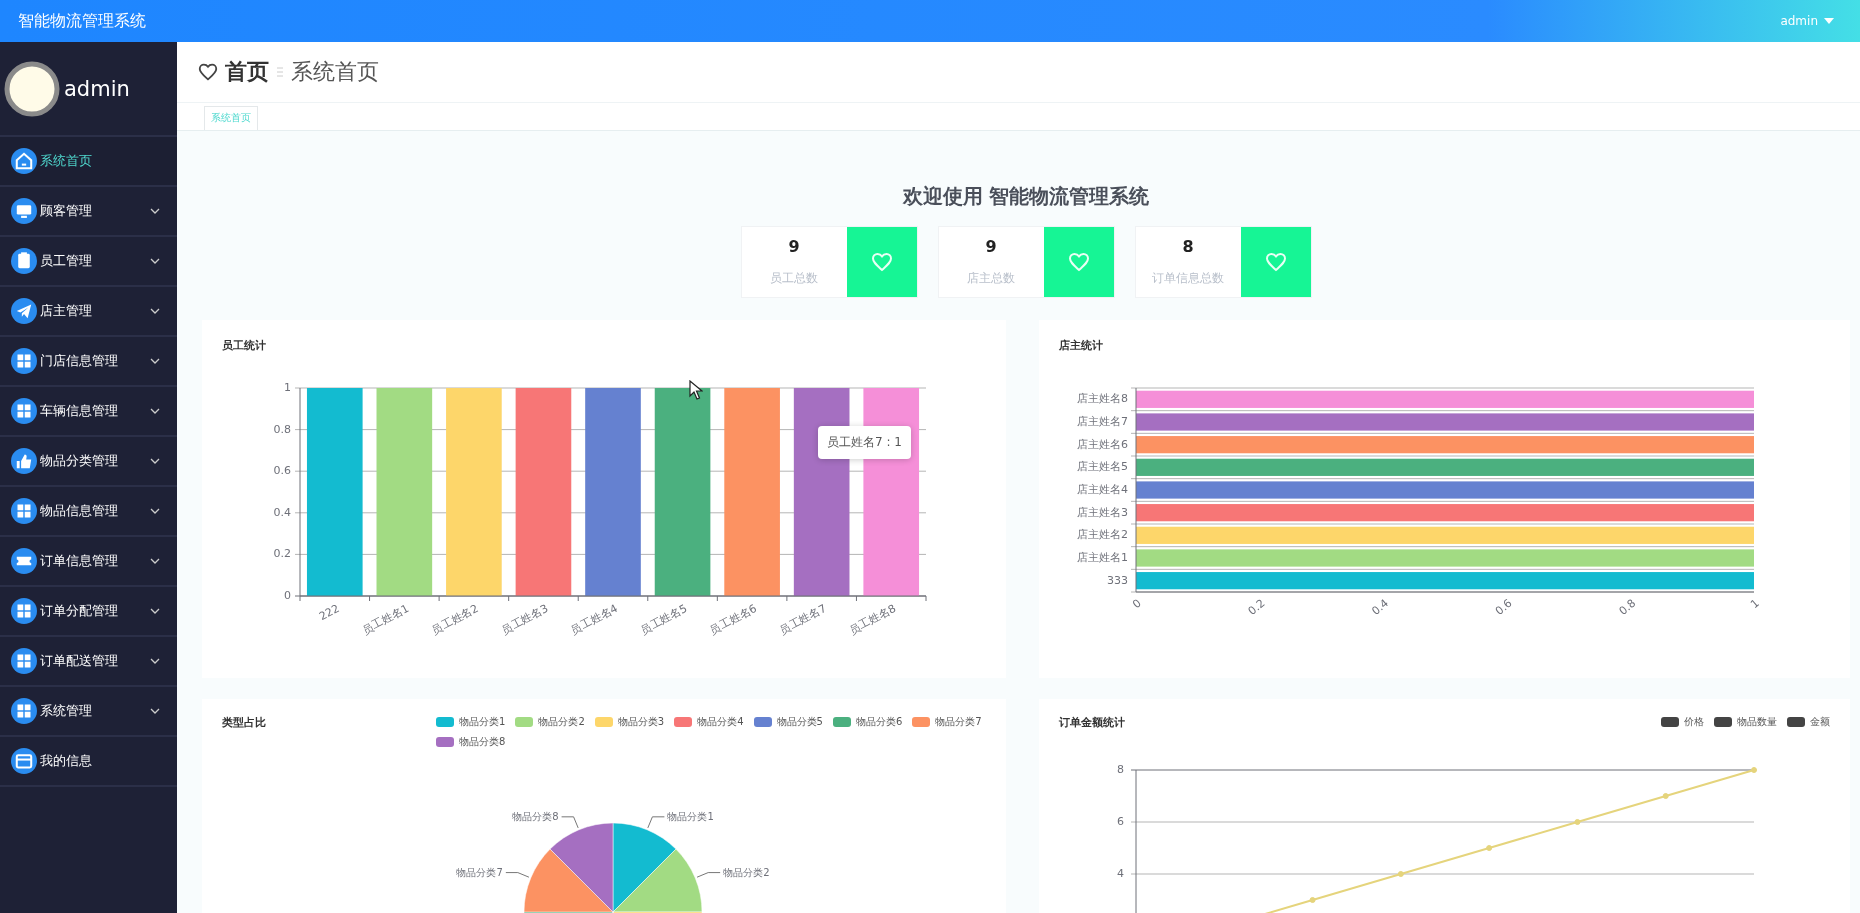 This screenshot has width=1860, height=913. Describe the element at coordinates (1188, 278) in the screenshot. I see `stat-label: 订单信息总数` at that location.